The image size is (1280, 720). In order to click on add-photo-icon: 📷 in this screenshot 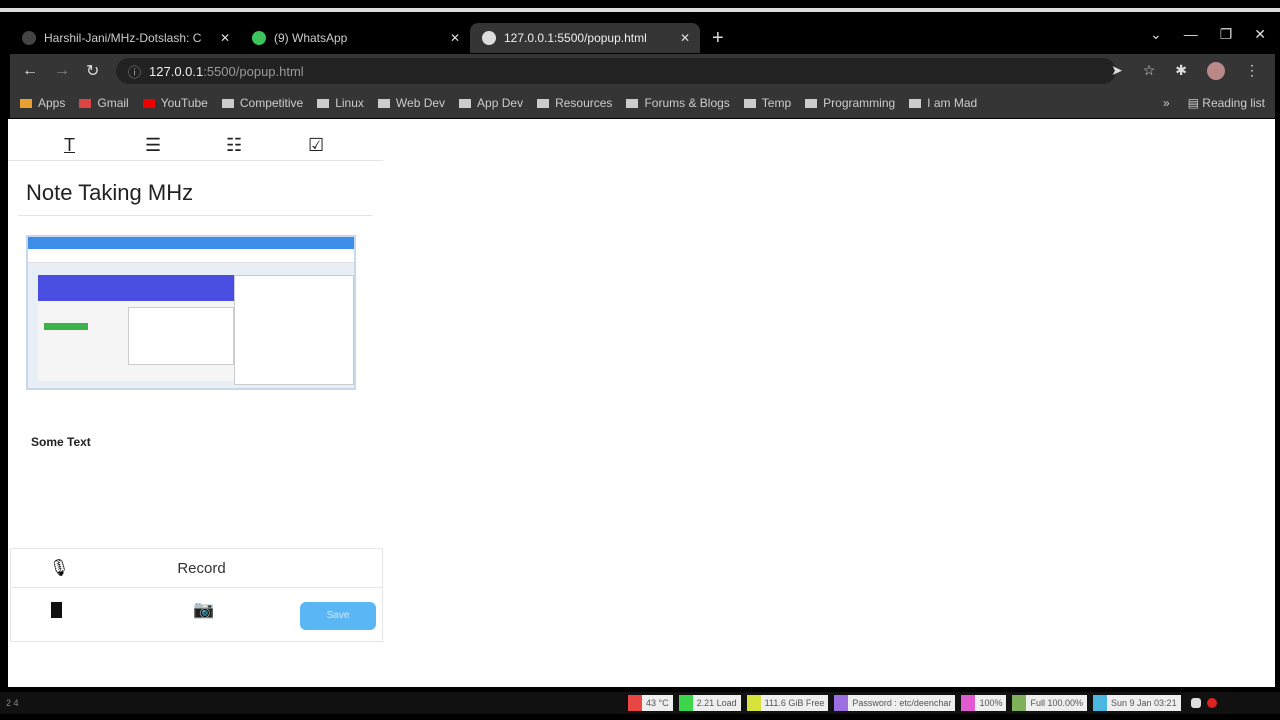, I will do `click(203, 610)`.